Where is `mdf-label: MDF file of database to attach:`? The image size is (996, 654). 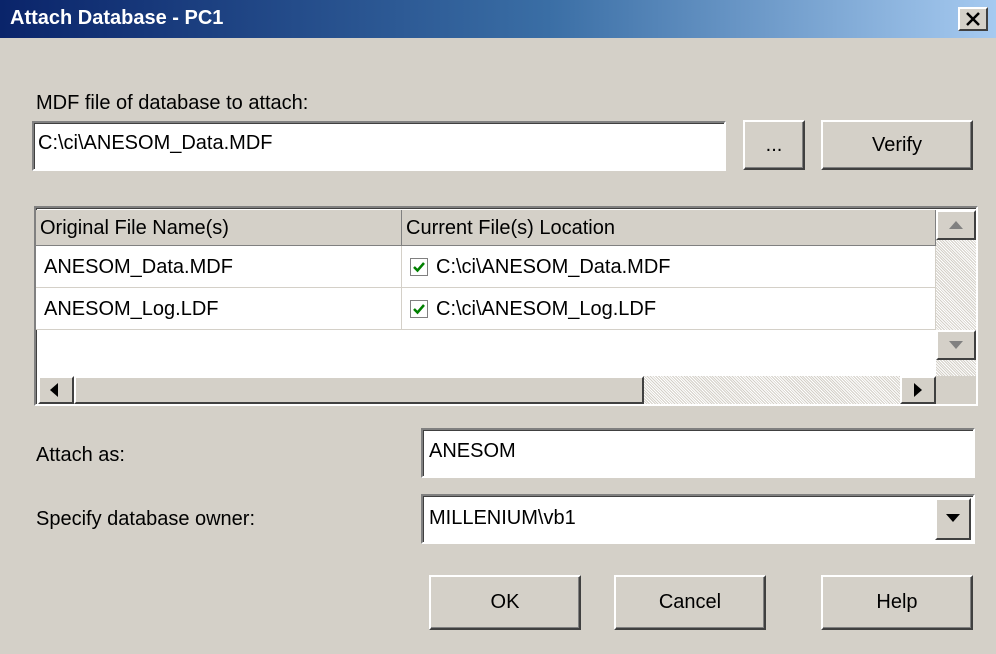 mdf-label: MDF file of database to attach: is located at coordinates (172, 103).